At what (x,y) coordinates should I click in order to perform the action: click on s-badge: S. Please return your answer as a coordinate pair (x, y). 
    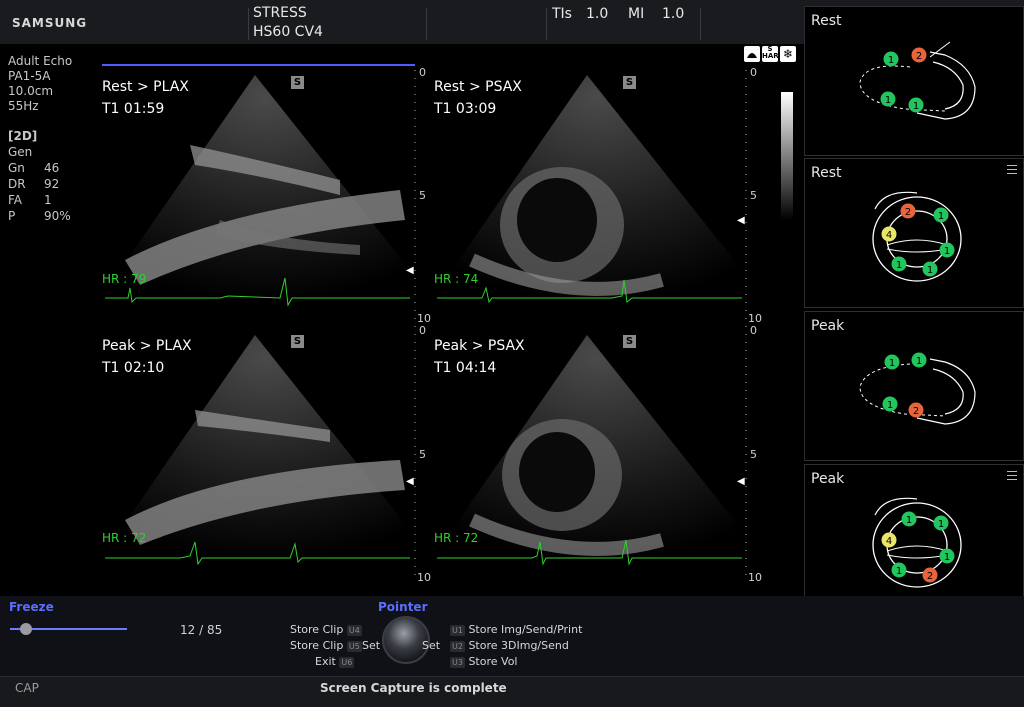
    Looking at the image, I should click on (629, 341).